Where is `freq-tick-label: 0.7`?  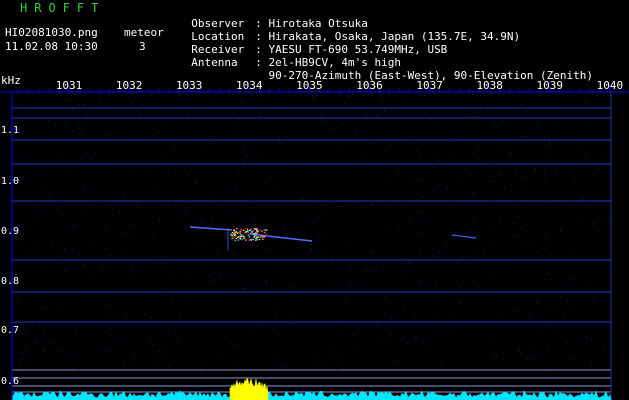
freq-tick-label: 0.7 is located at coordinates (10, 330).